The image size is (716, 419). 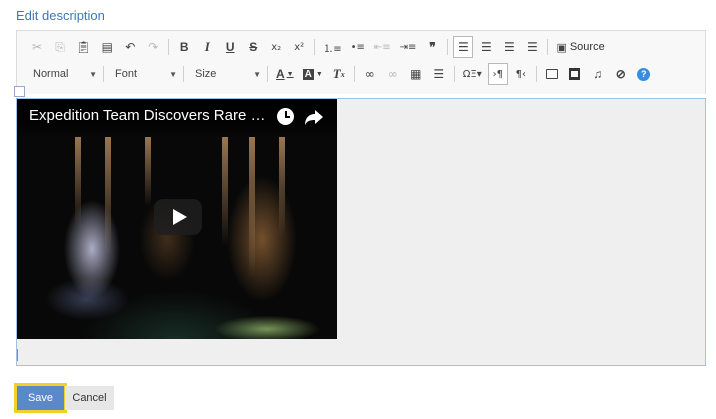 I want to click on background-color-icon: A ▼, so click(x=313, y=74).